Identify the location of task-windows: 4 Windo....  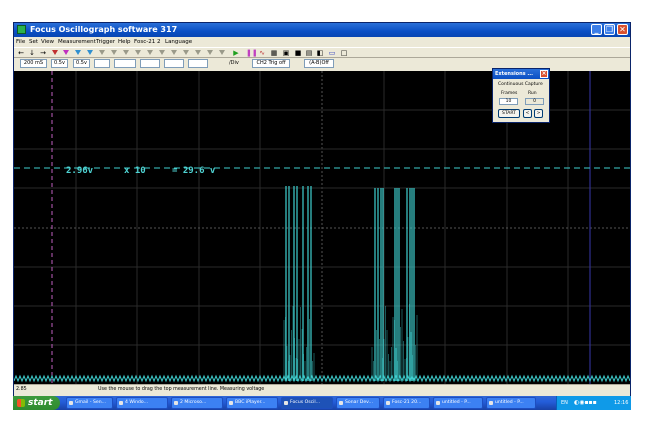
(142, 403).